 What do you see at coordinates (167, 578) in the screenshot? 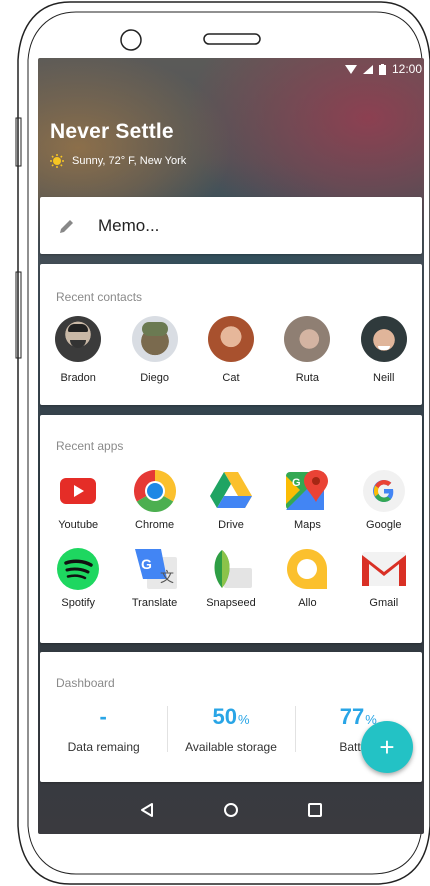
I see `svg-text: 文` at bounding box center [167, 578].